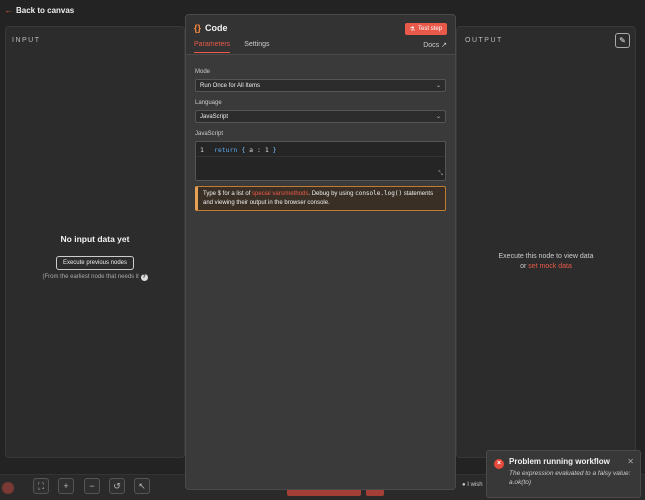 Image resolution: width=645 pixels, height=500 pixels. Describe the element at coordinates (95, 239) in the screenshot. I see `no-input-title: No input data yet` at that location.